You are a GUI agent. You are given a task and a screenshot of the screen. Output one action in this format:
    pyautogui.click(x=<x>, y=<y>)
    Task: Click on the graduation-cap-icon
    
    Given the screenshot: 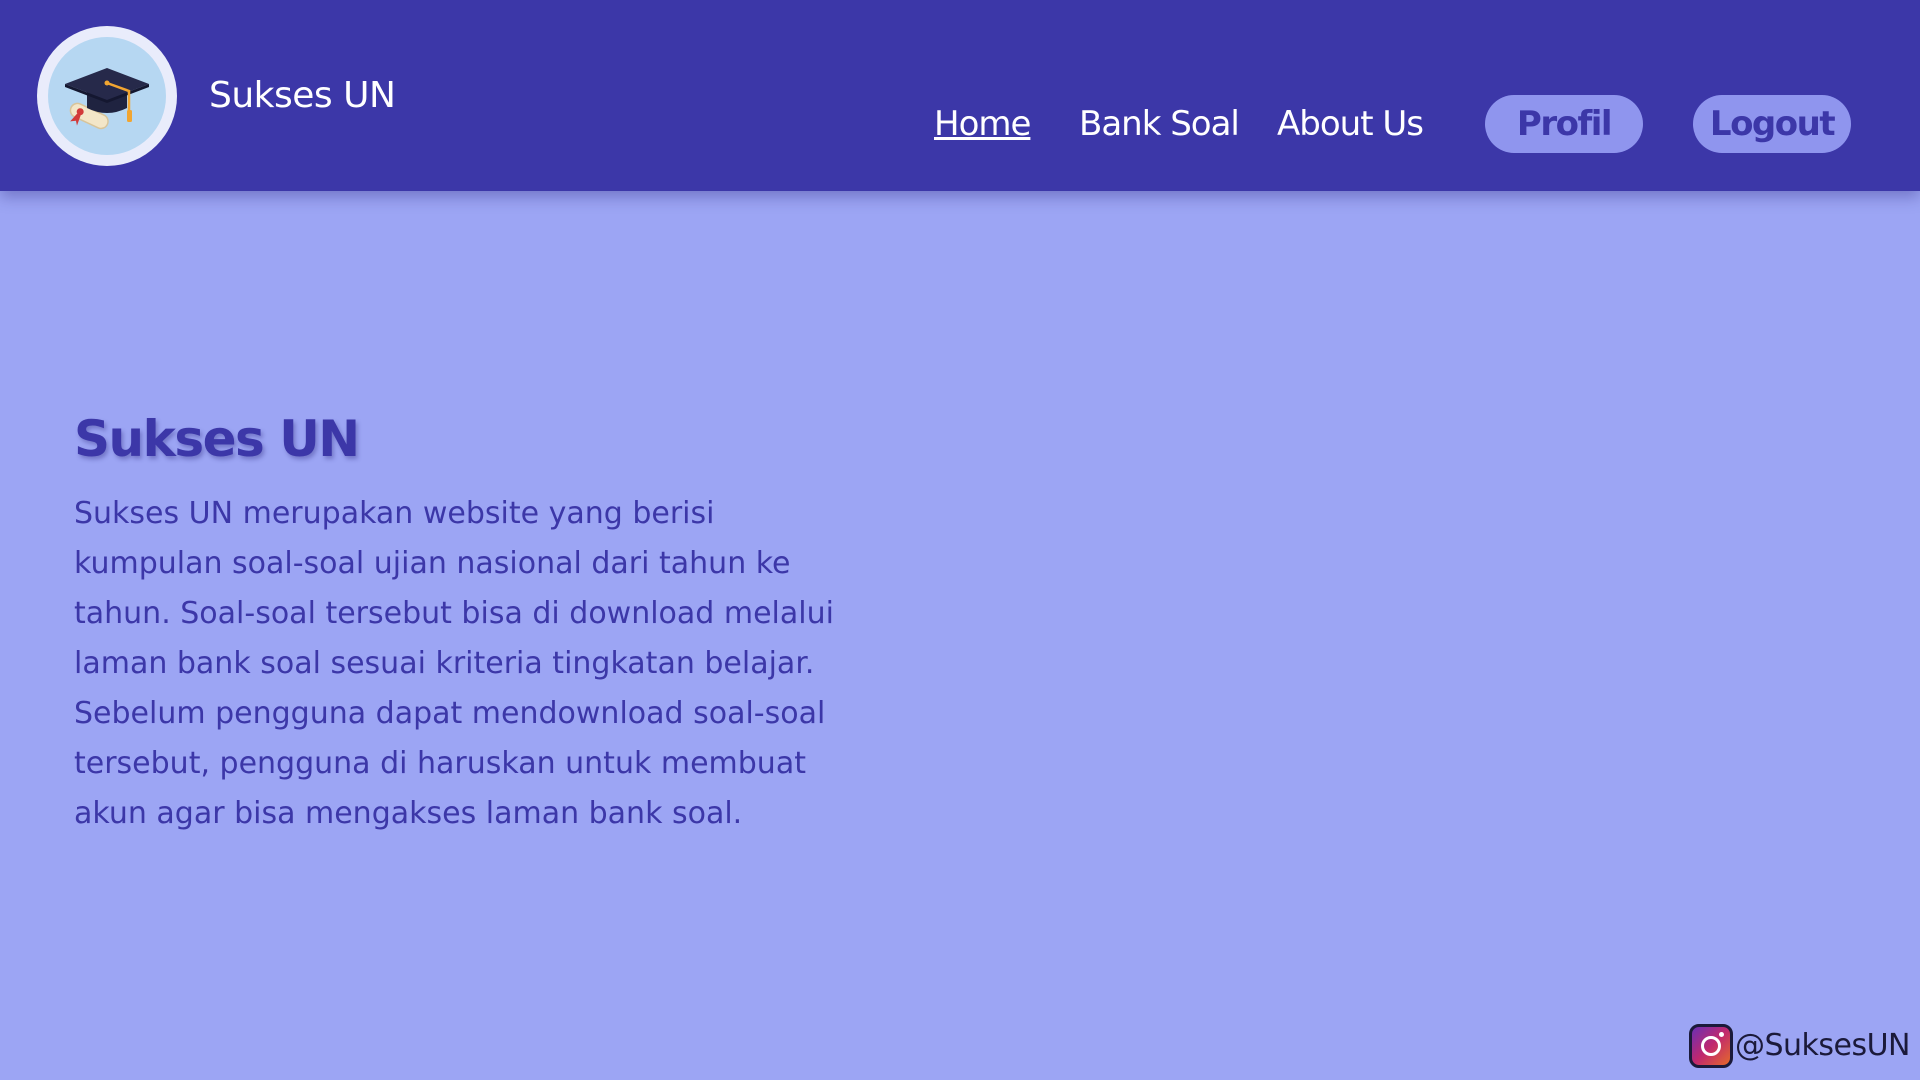 What is the action you would take?
    pyautogui.click(x=107, y=99)
    